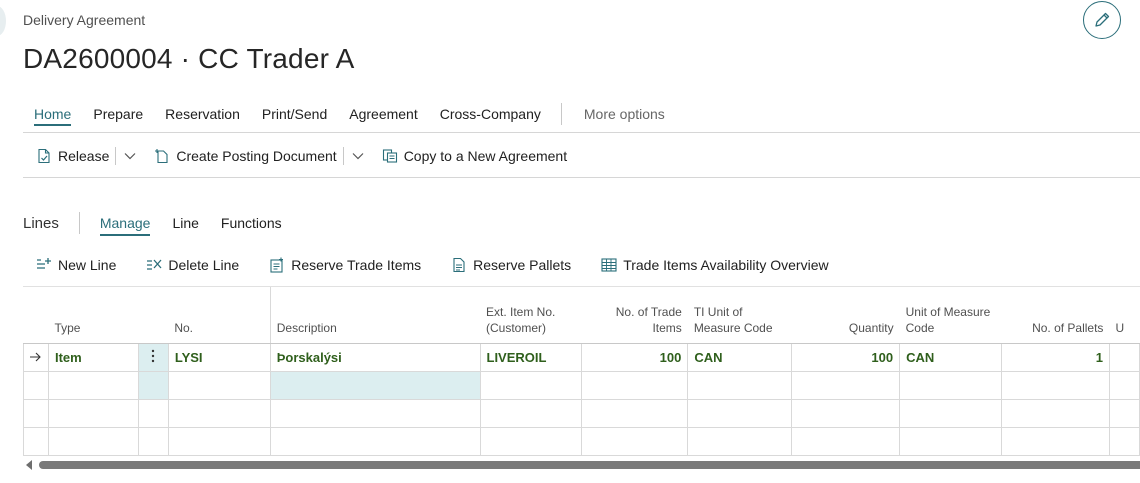 This screenshot has height=483, width=1140. What do you see at coordinates (1055, 315) in the screenshot?
I see `column-header-no-of-pallets: No. of Pallets` at bounding box center [1055, 315].